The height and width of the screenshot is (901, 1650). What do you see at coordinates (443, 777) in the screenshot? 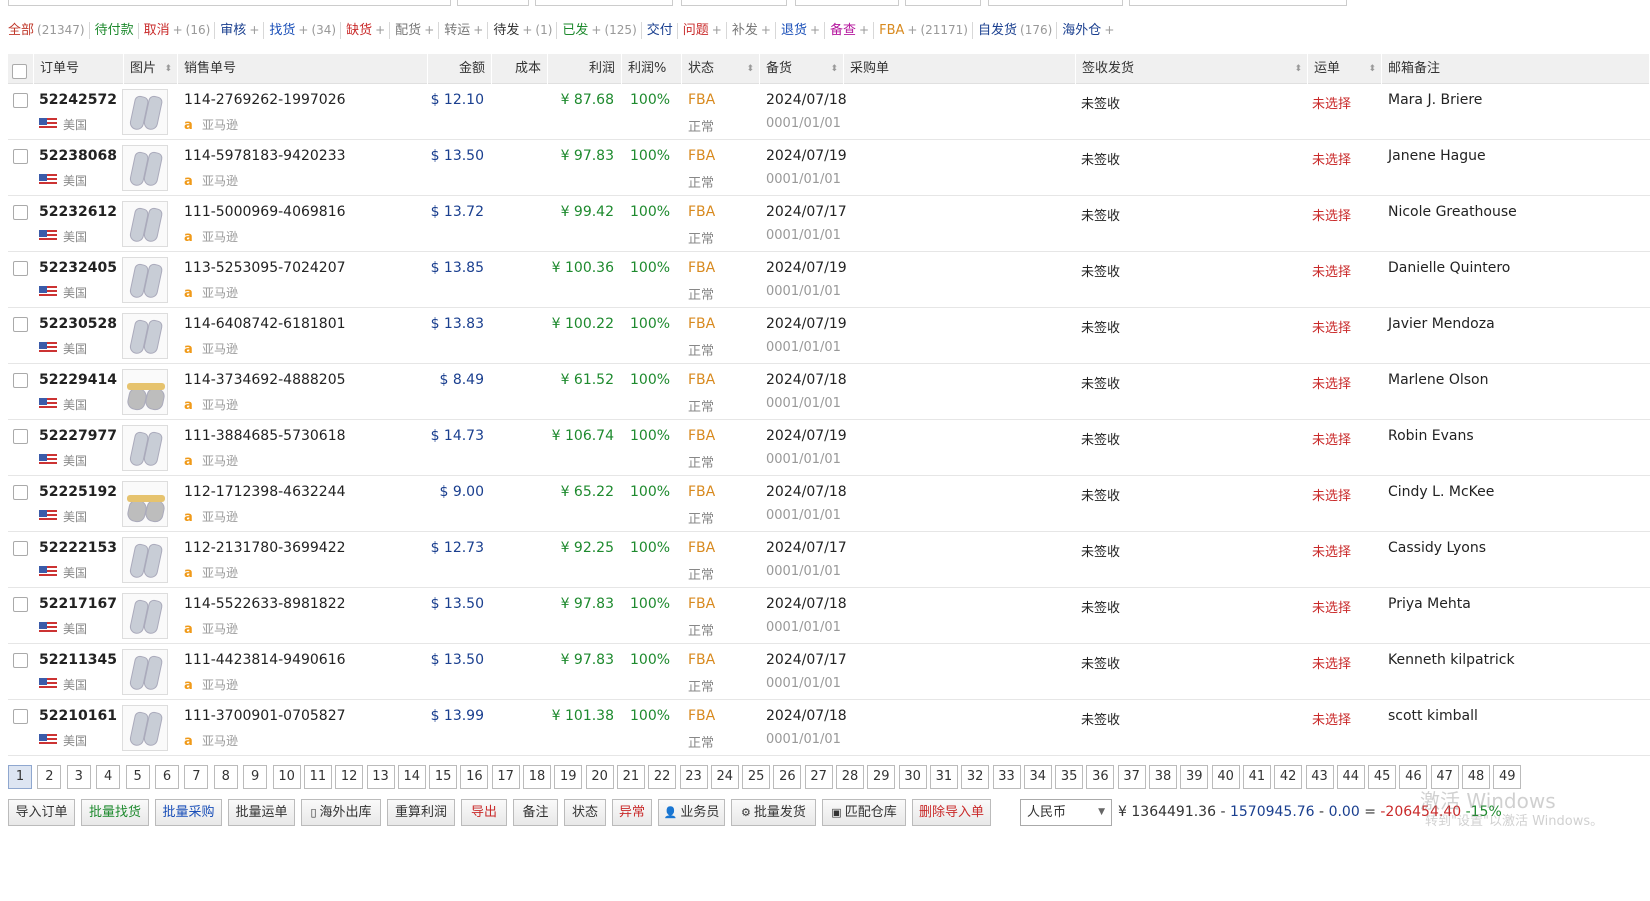
I see `page-button: 15` at bounding box center [443, 777].